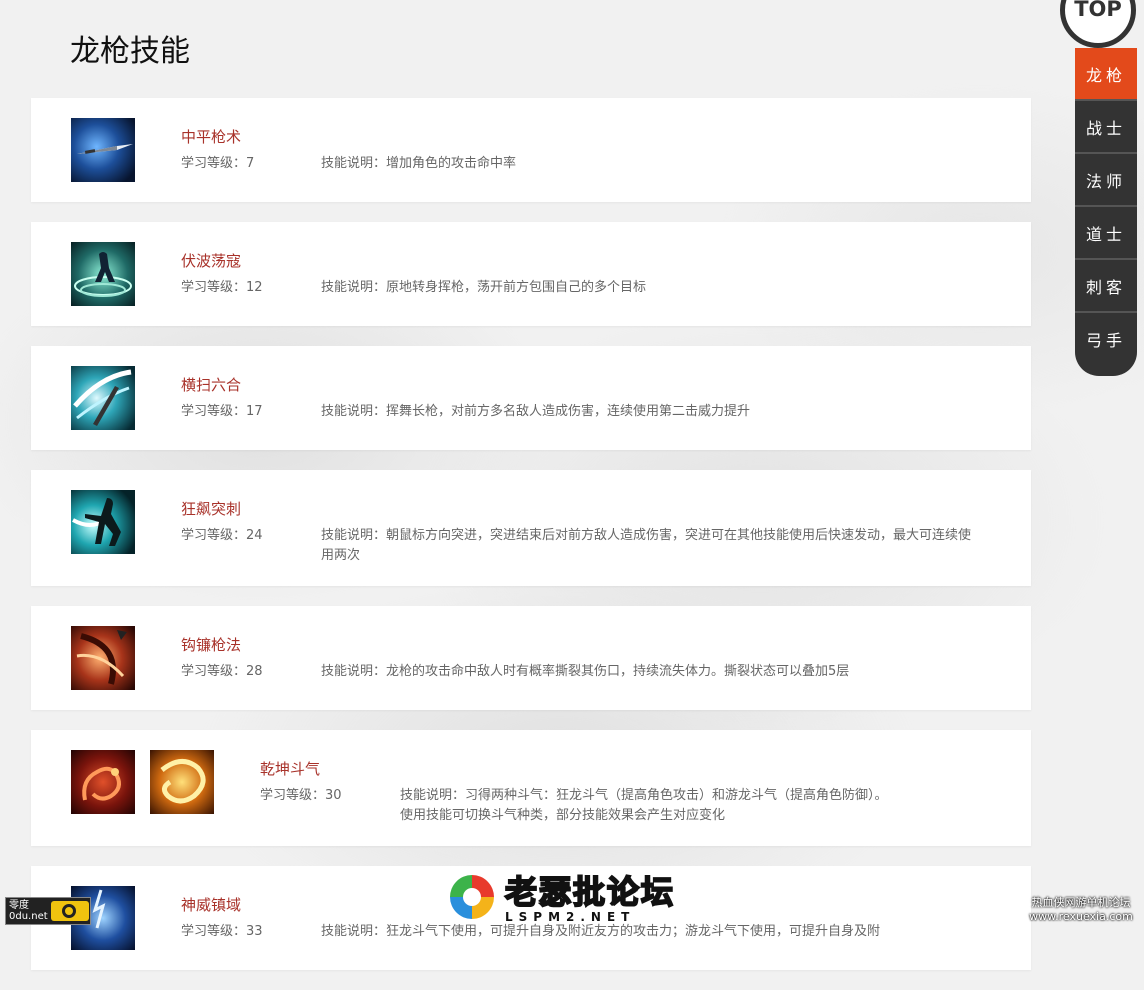 The height and width of the screenshot is (990, 1144). Describe the element at coordinates (301, 795) in the screenshot. I see `skill-level: 学习等级：30` at that location.